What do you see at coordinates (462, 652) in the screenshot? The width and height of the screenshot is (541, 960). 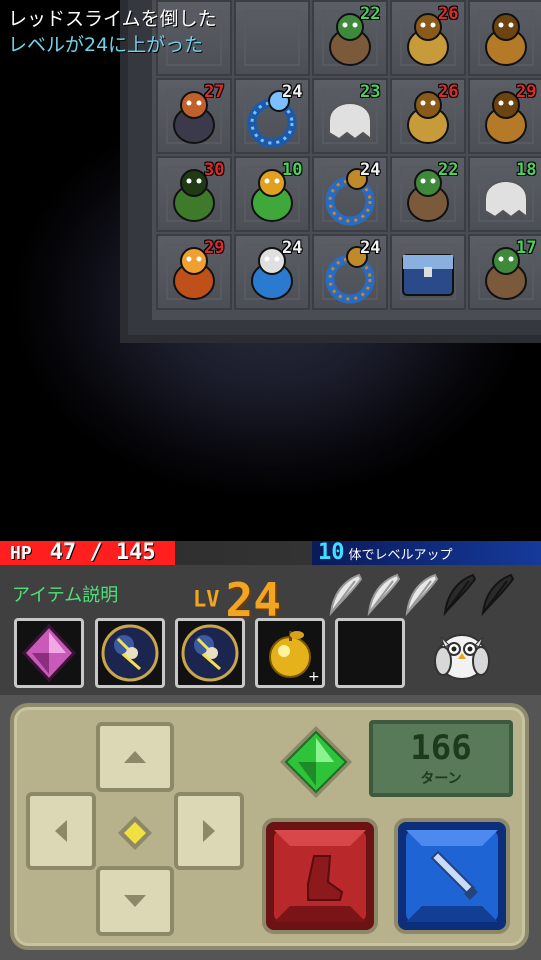 I see `owl-companion-icon` at bounding box center [462, 652].